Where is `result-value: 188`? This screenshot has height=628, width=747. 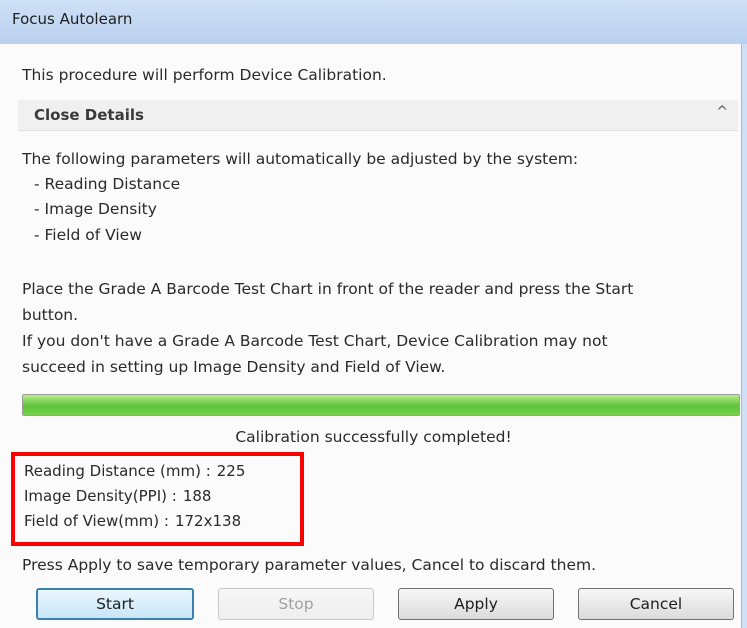
result-value: 188 is located at coordinates (197, 496).